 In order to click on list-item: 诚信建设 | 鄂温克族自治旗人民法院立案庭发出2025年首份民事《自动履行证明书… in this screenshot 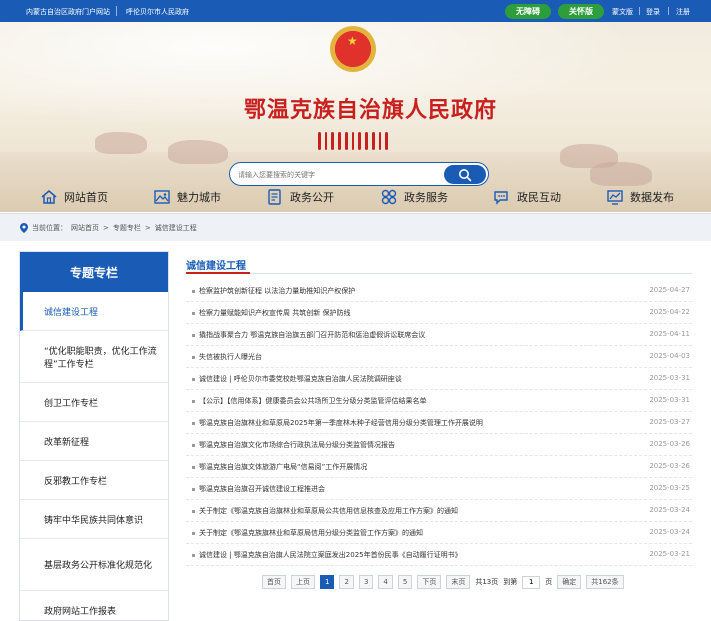, I will do `click(439, 555)`.